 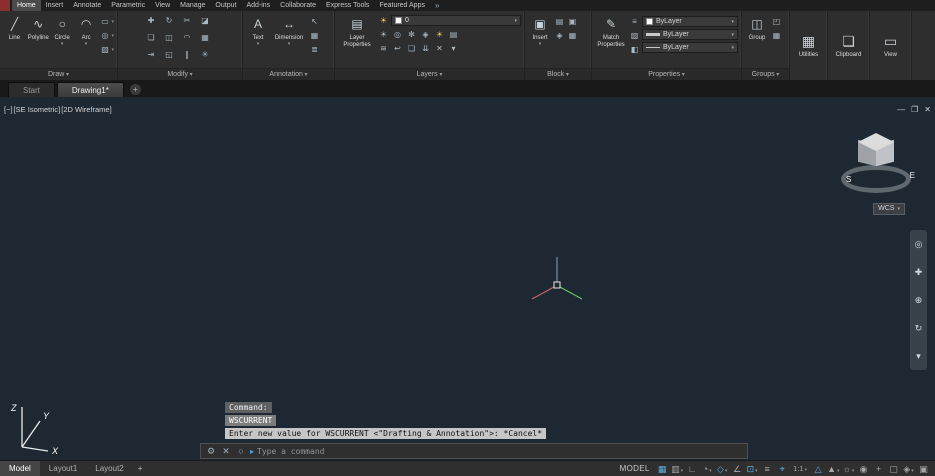 What do you see at coordinates (500, 451) in the screenshot?
I see `command-input` at bounding box center [500, 451].